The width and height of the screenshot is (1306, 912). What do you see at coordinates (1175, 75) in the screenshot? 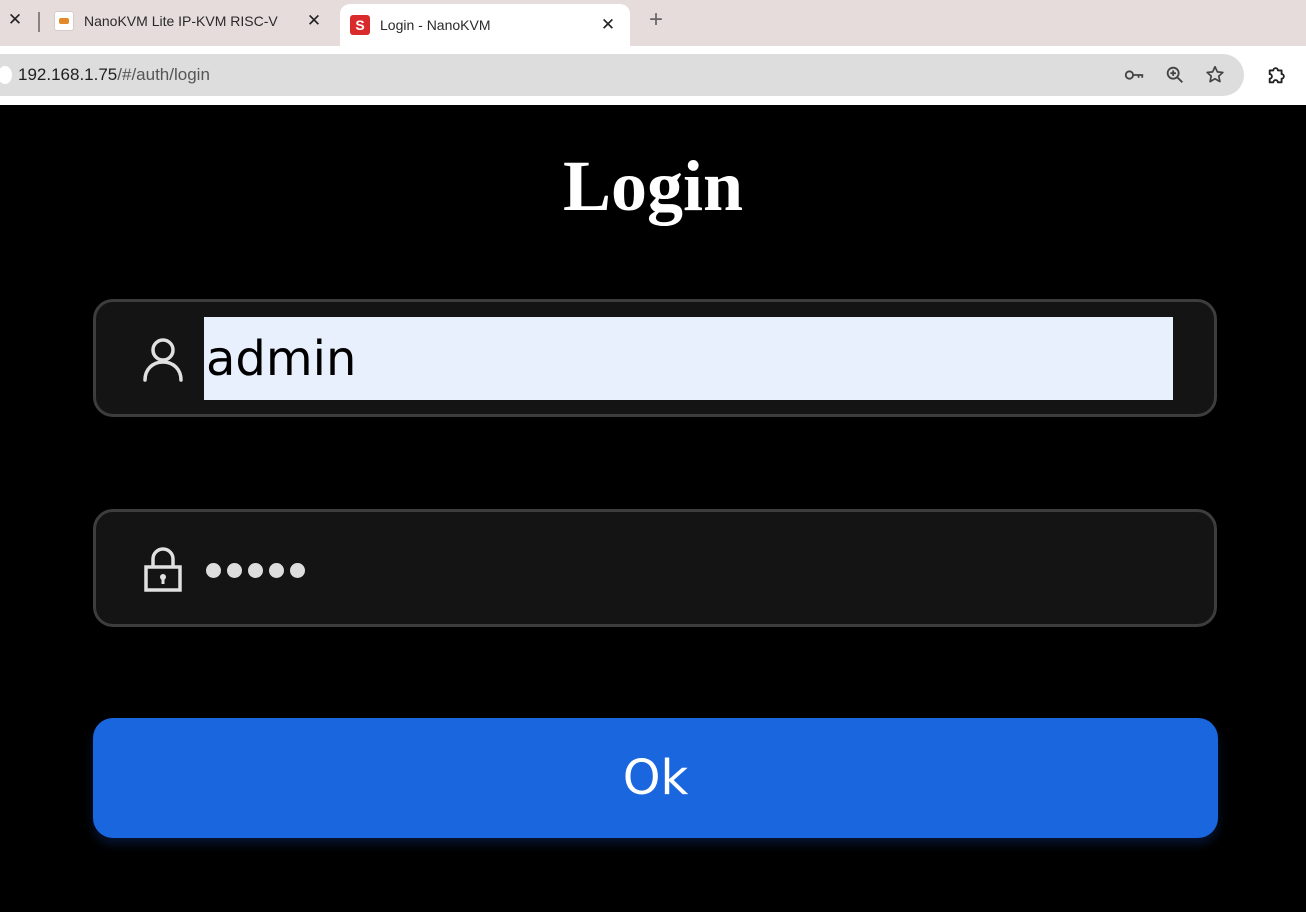
I see `zoom-icon` at bounding box center [1175, 75].